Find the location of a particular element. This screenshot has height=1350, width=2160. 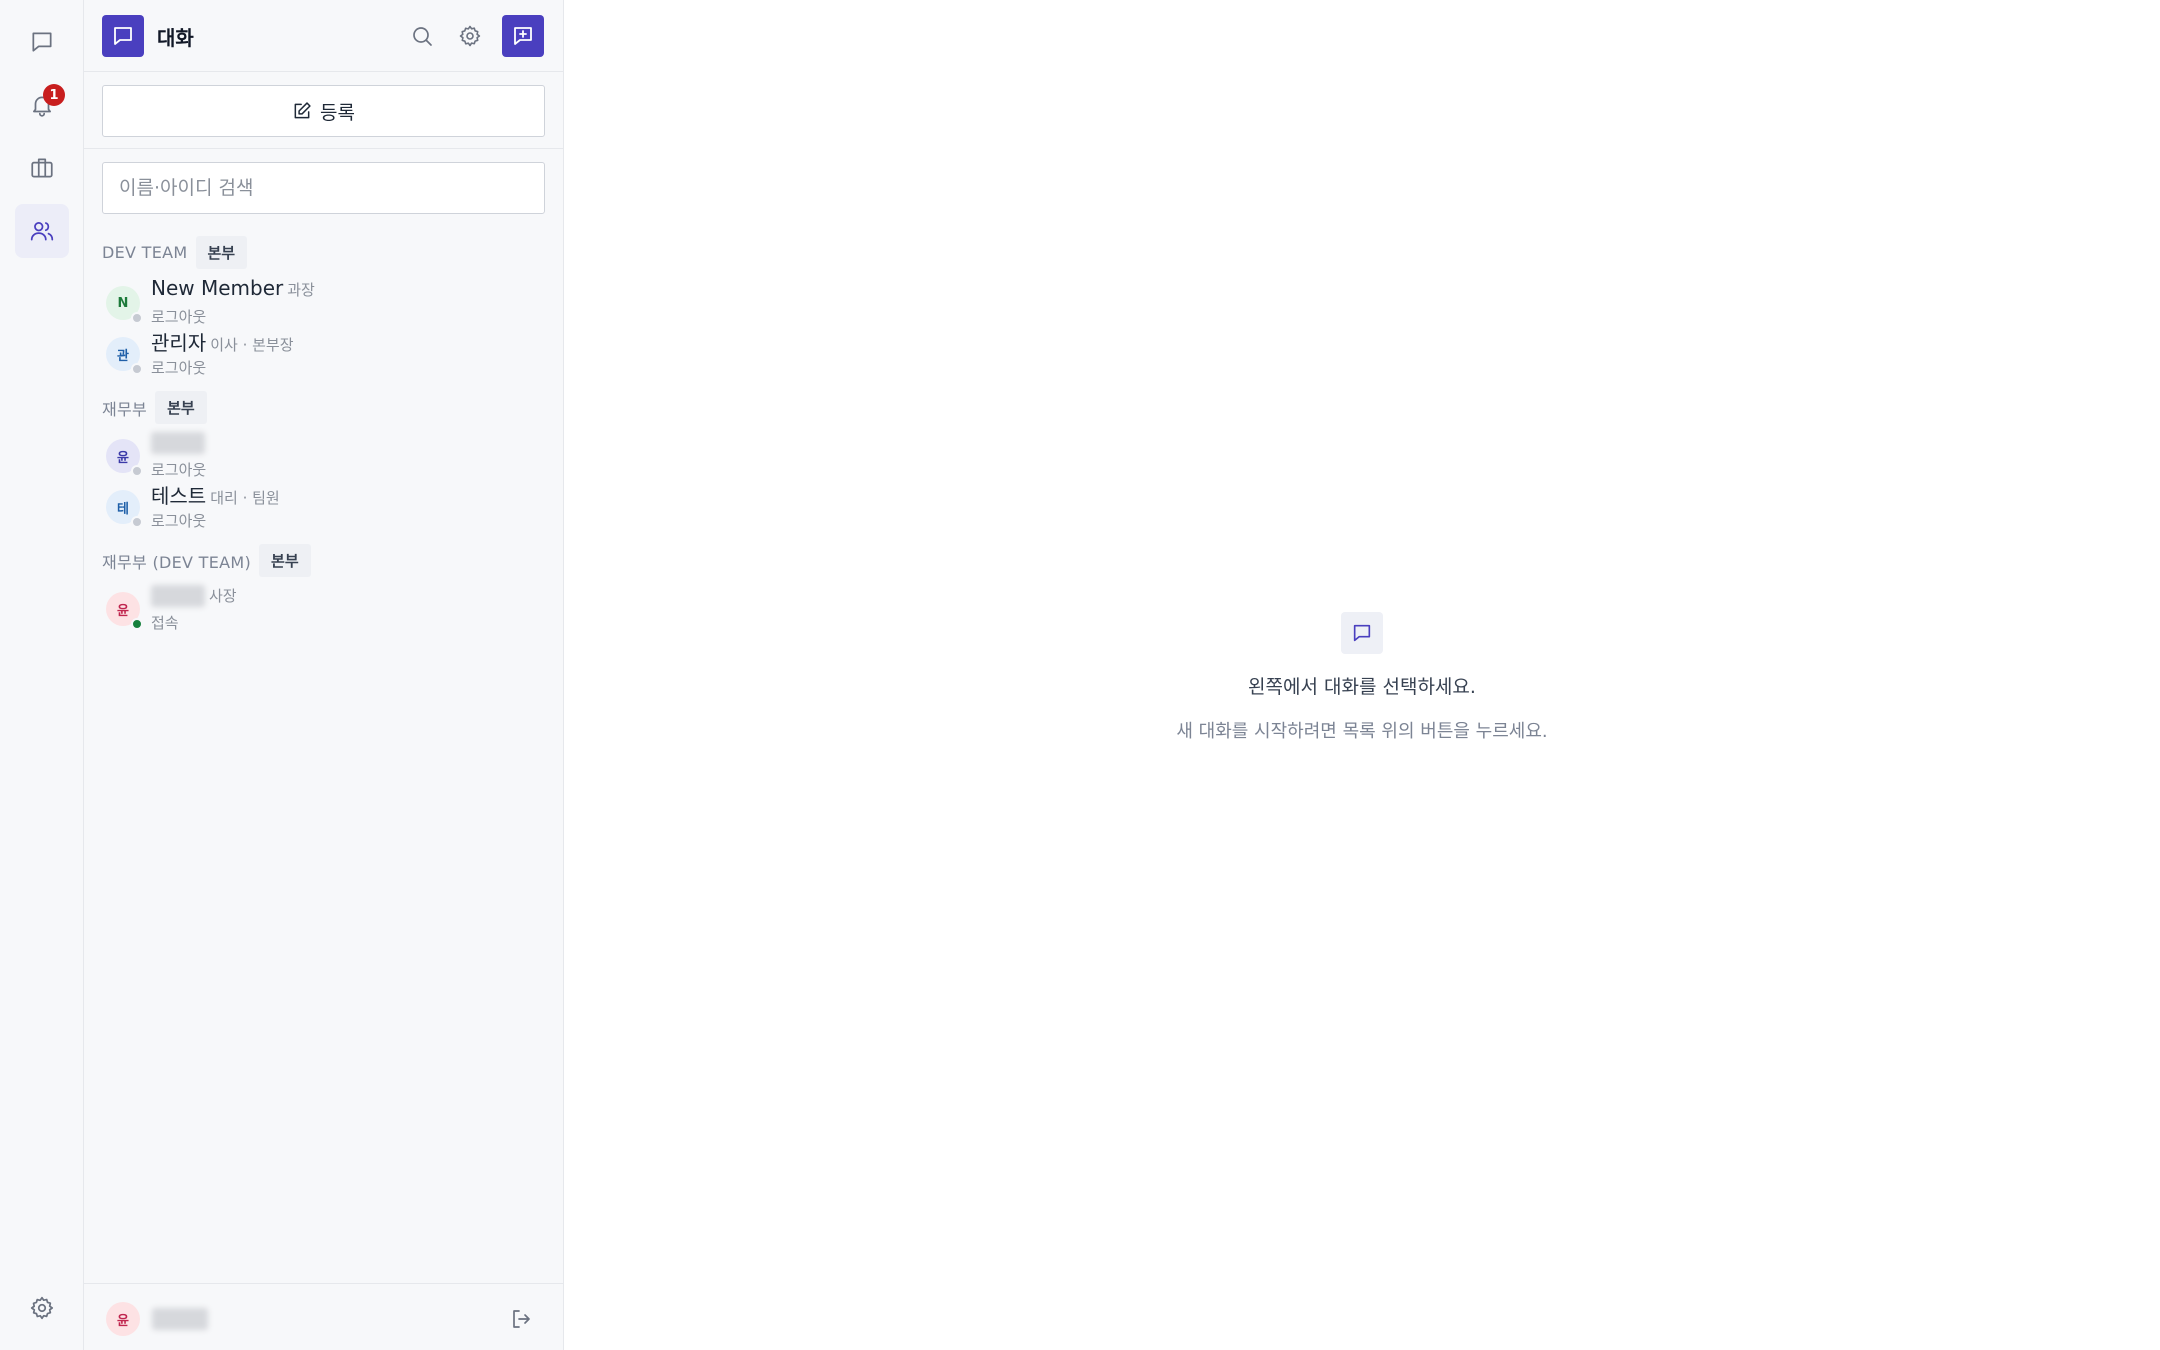

member-name-line: 관리자 이사 · 본부장 is located at coordinates (222, 341).